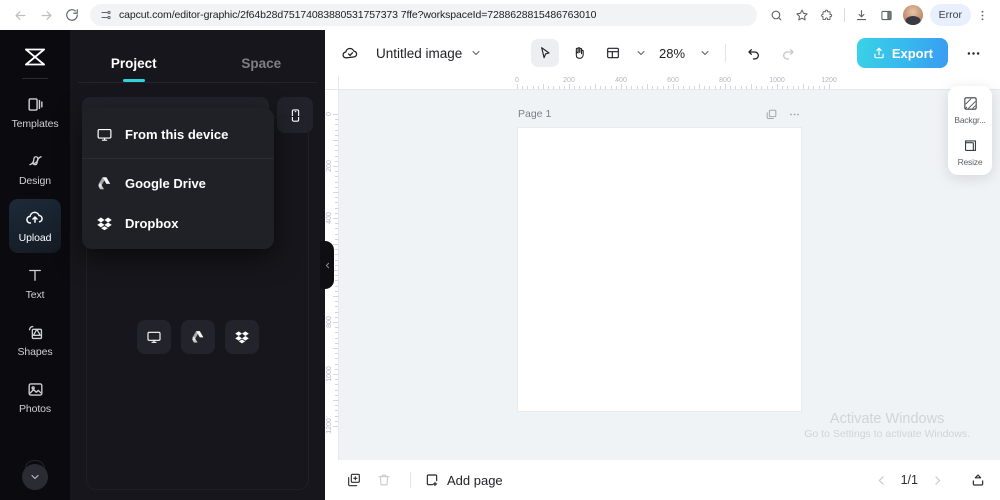  What do you see at coordinates (35, 477) in the screenshot?
I see `chevron-down-icon` at bounding box center [35, 477].